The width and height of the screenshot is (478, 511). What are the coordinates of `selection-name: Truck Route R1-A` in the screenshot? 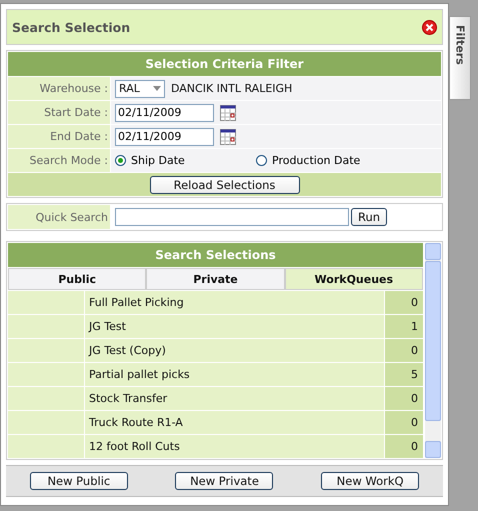 It's located at (234, 422).